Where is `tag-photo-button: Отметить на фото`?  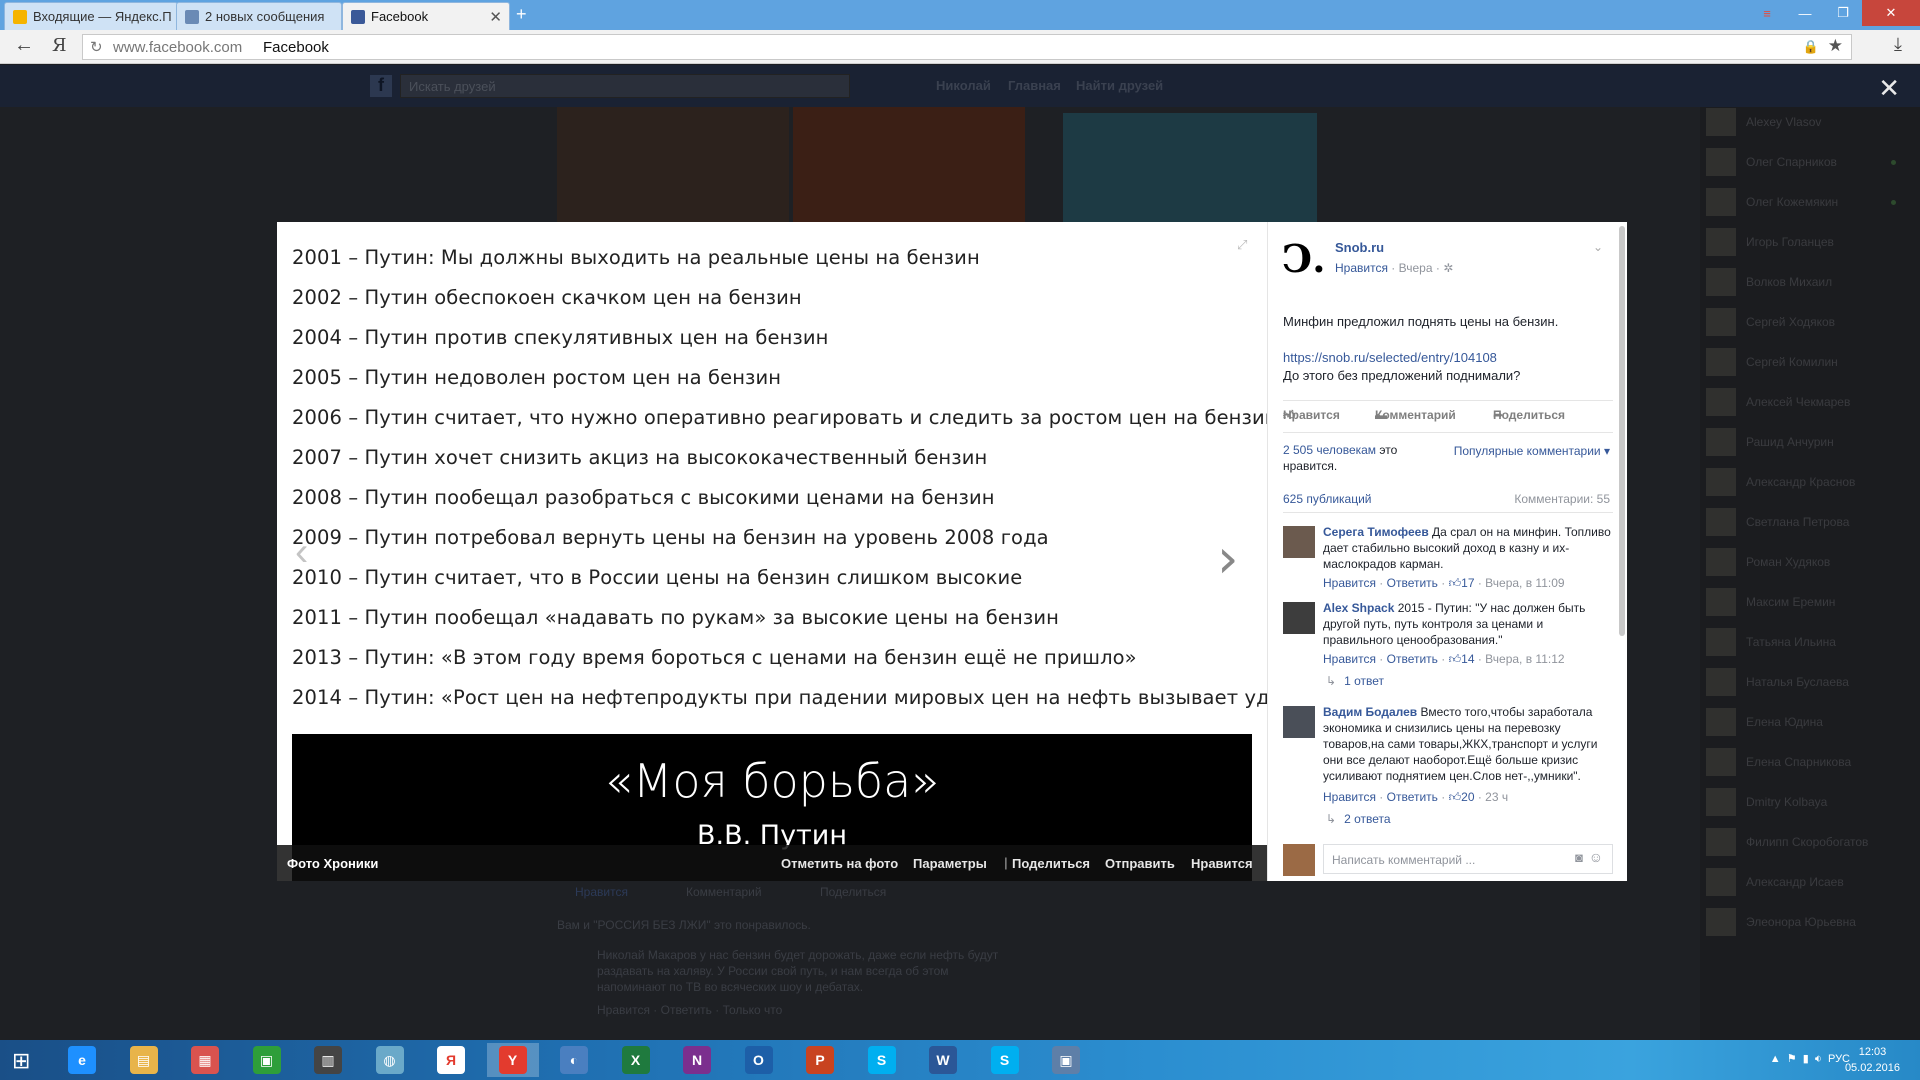
tag-photo-button: Отметить на фото is located at coordinates (839, 863).